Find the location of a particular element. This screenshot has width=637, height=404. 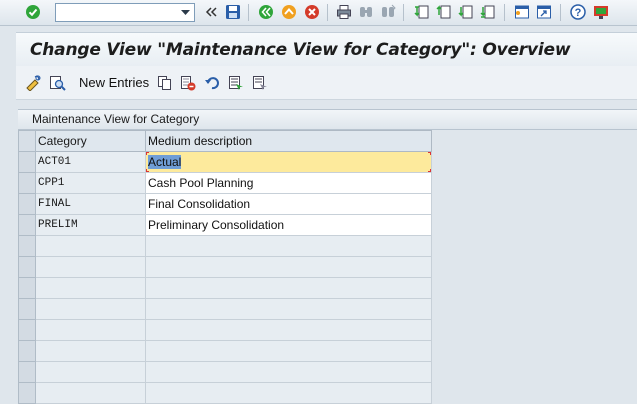

last-page-icon is located at coordinates (488, 12).